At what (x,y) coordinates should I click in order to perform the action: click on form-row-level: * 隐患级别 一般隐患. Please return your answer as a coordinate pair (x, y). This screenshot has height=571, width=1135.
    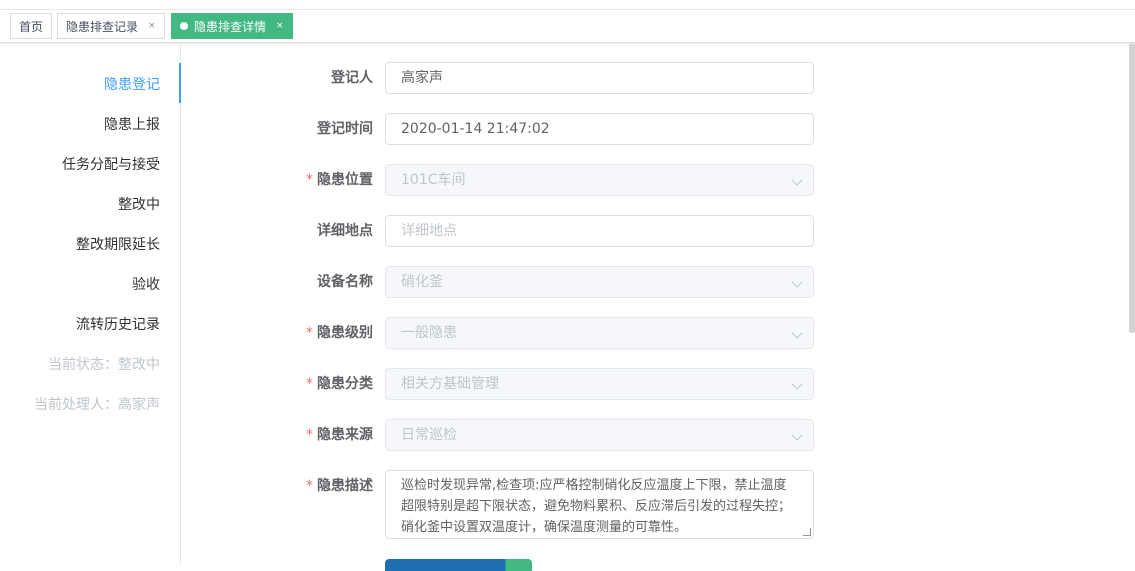
    Looking at the image, I should click on (555, 333).